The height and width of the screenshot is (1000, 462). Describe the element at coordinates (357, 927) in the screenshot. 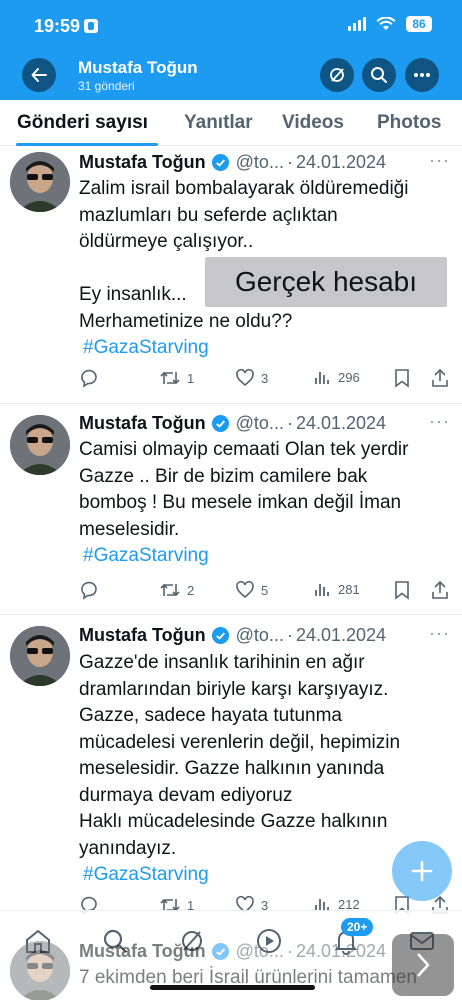

I see `notifications-badge: 20+` at that location.